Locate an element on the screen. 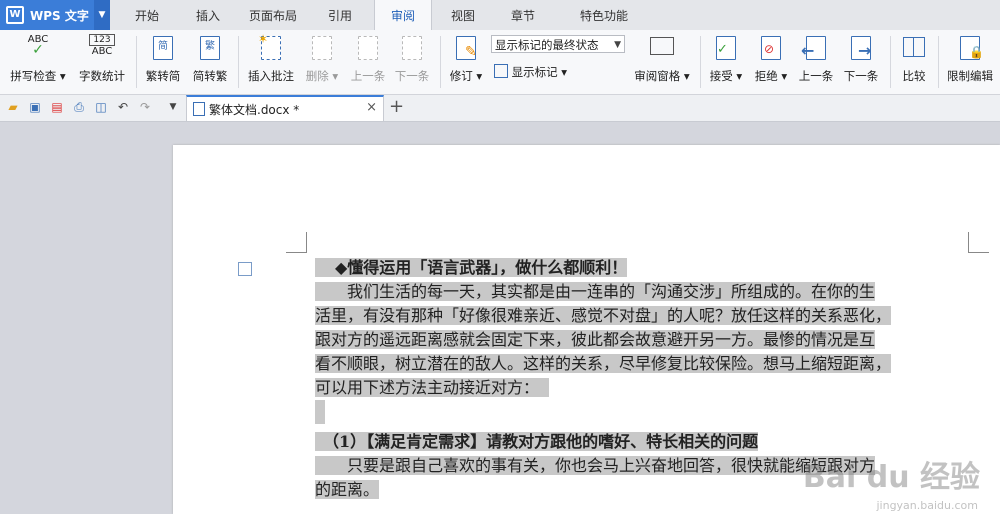 The height and width of the screenshot is (514, 1000). simp-to-trad-icon: 繁 is located at coordinates (210, 48).